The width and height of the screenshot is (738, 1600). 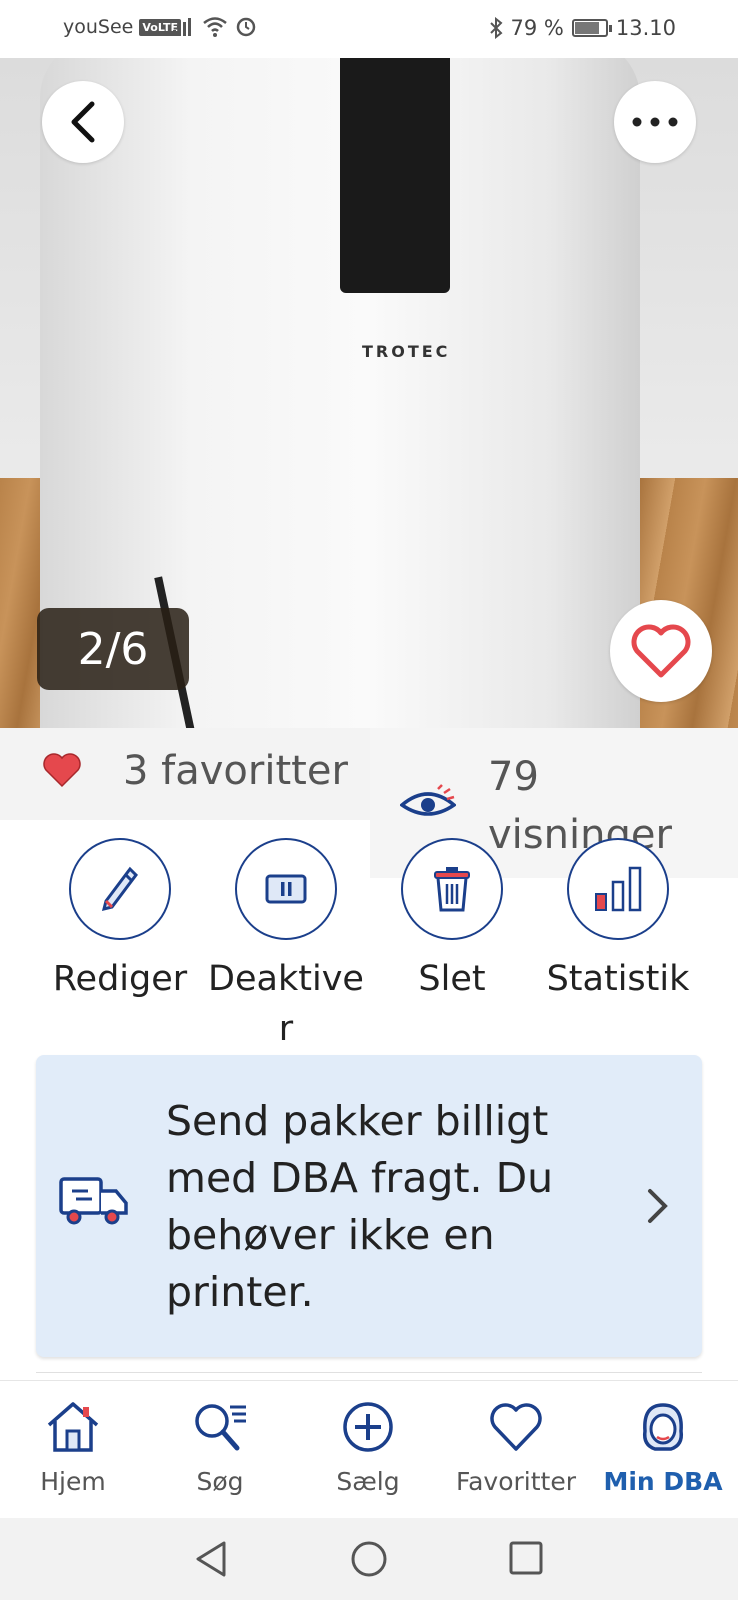 What do you see at coordinates (658, 1206) in the screenshot?
I see `chevron-right-icon` at bounding box center [658, 1206].